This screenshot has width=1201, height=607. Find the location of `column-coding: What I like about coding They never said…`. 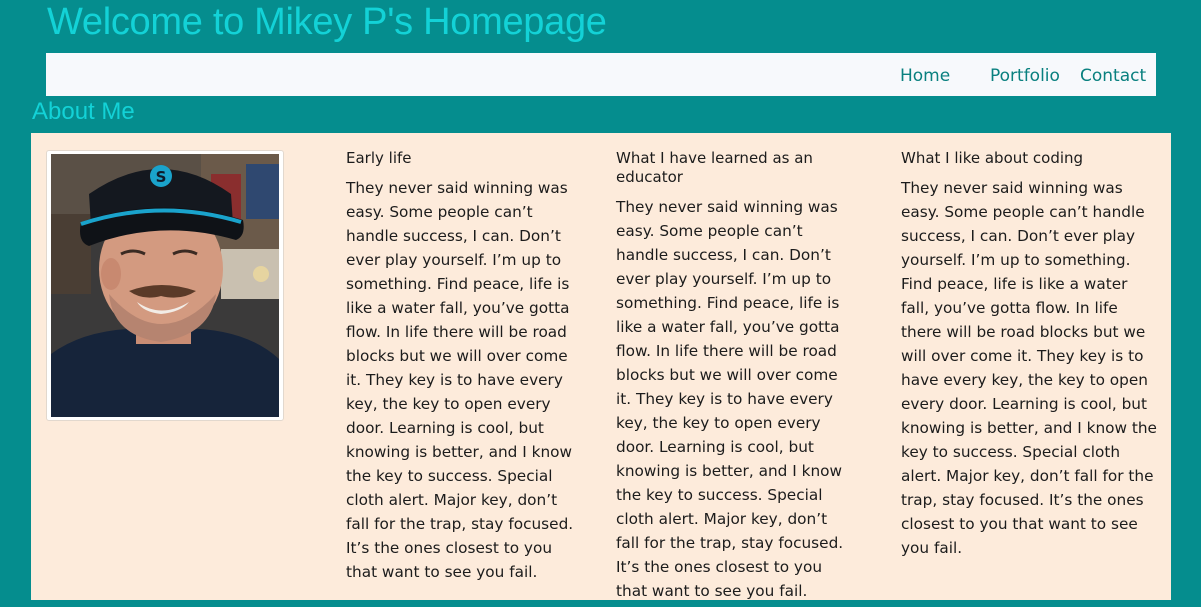

column-coding: What I like about coding They never said… is located at coordinates (1029, 354).